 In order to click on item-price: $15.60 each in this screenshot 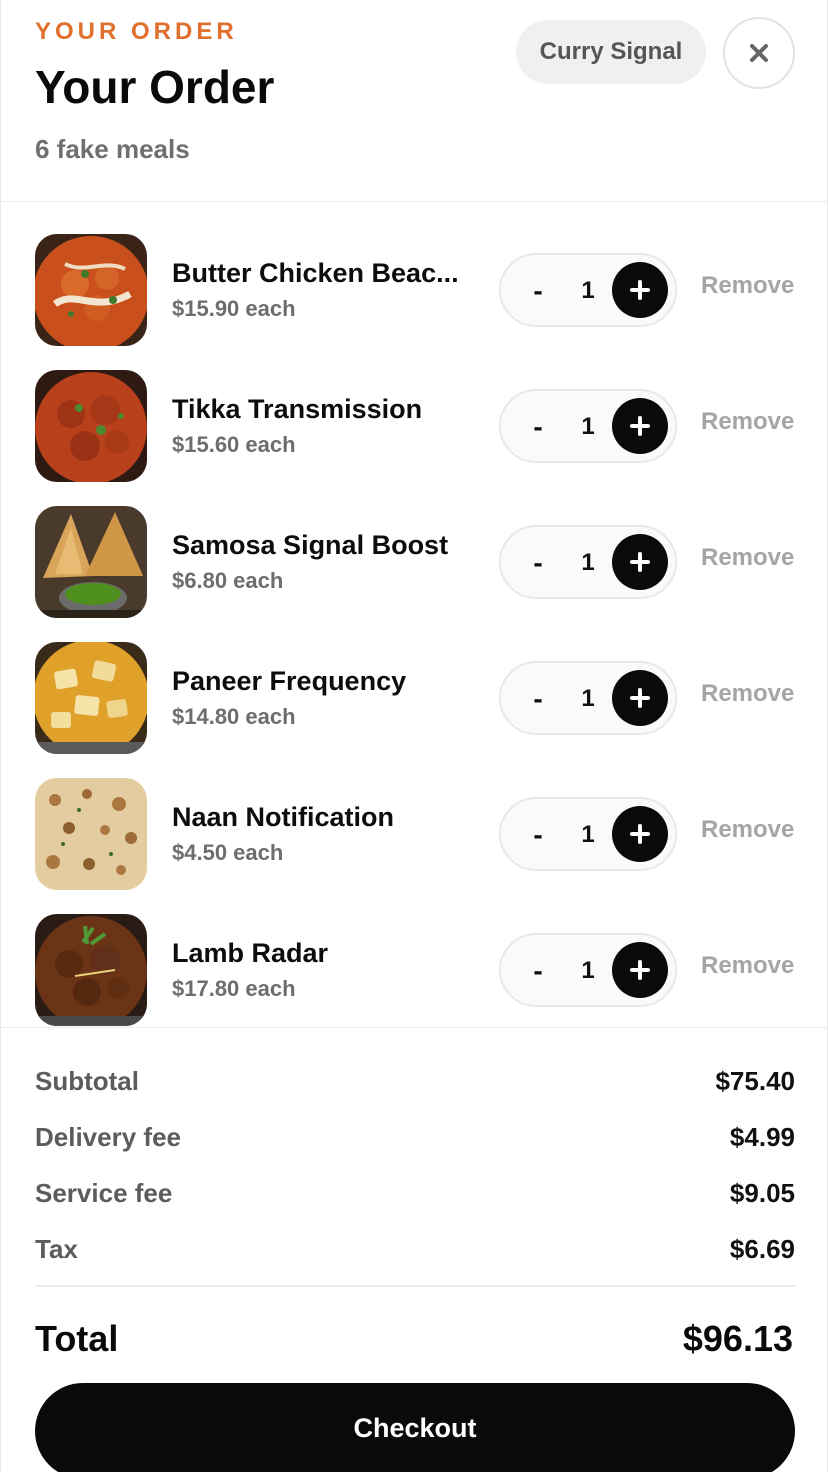, I will do `click(234, 444)`.